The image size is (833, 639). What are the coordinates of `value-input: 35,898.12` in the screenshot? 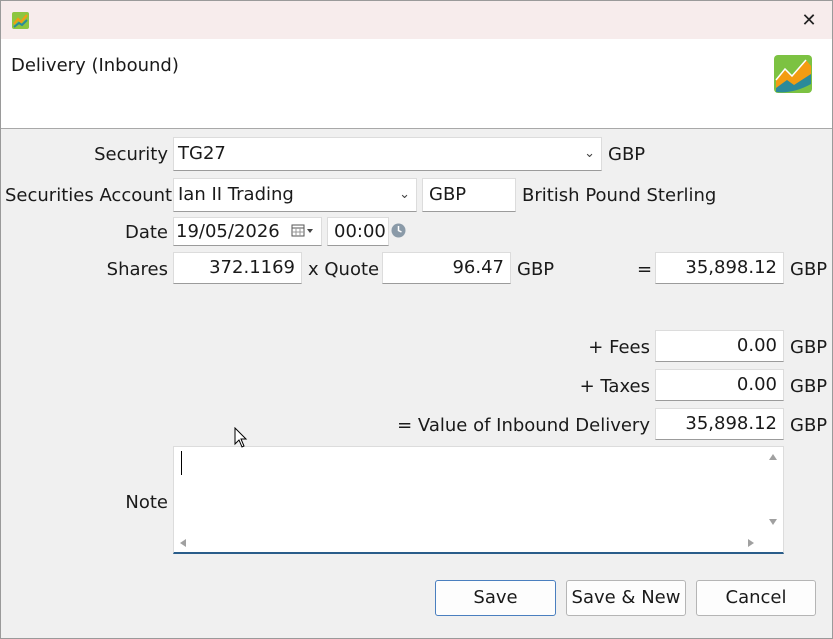 It's located at (719, 424).